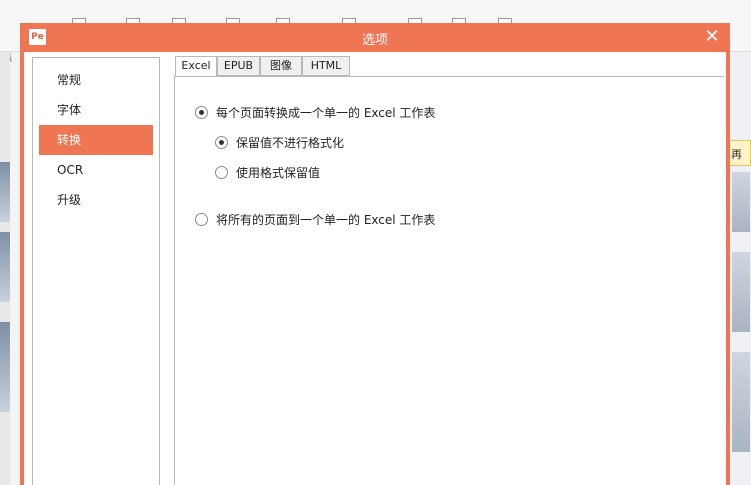 The image size is (751, 485). Describe the element at coordinates (196, 66) in the screenshot. I see `tab-excel: Excel` at that location.